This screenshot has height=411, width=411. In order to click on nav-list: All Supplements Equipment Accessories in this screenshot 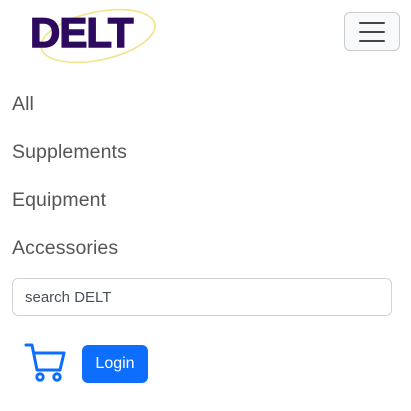, I will do `click(69, 176)`.